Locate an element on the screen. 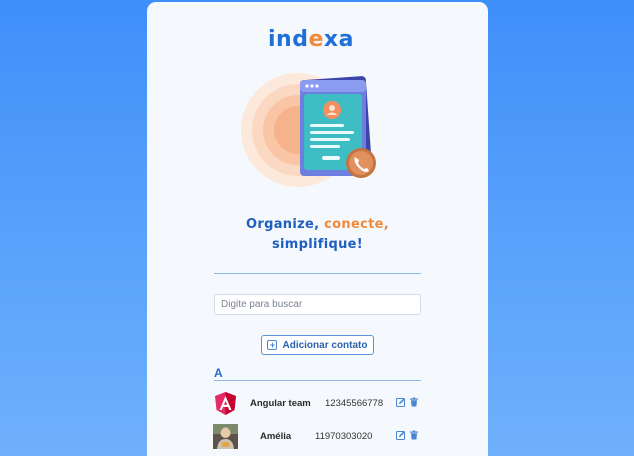 This screenshot has width=634, height=456. section-letter: A is located at coordinates (218, 373).